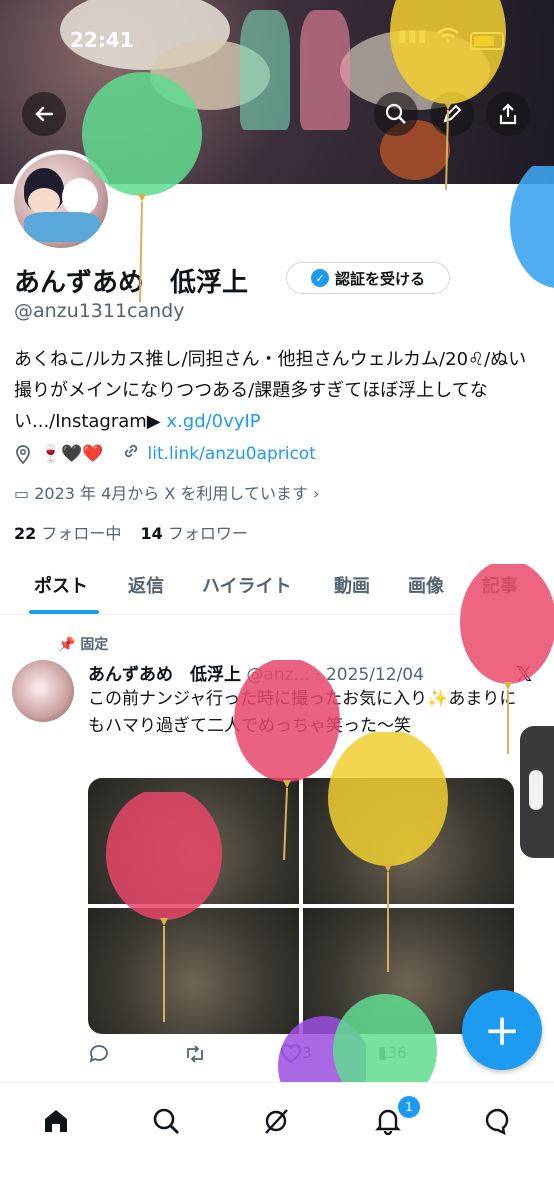 The image size is (554, 1201). Describe the element at coordinates (102, 40) in the screenshot. I see `status-time: 22:41` at that location.